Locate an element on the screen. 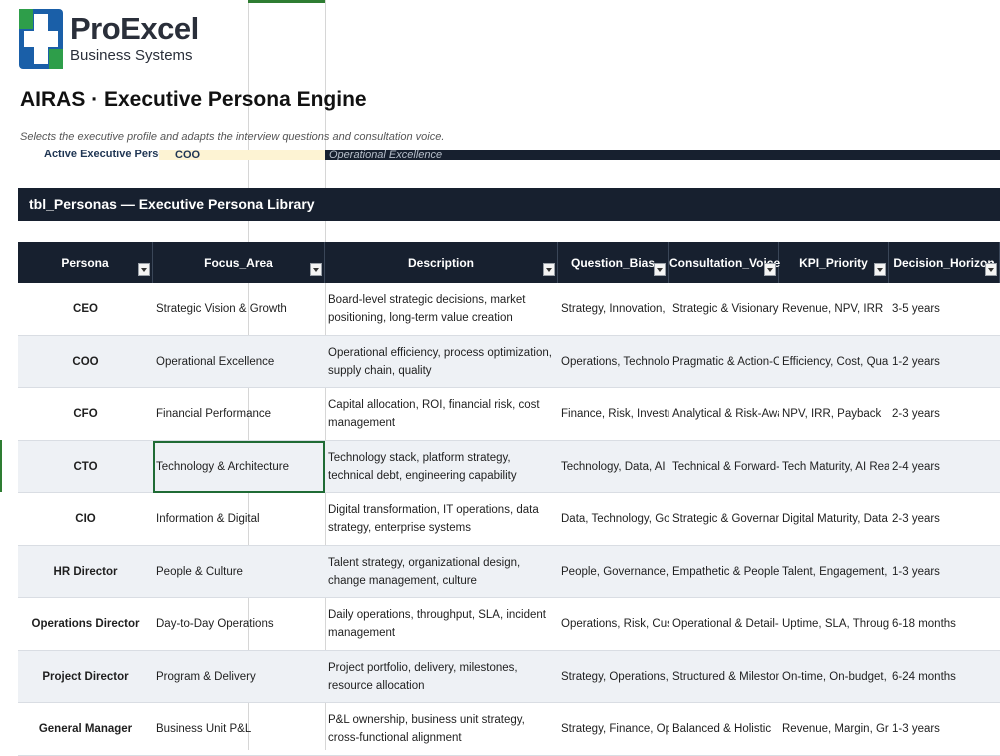 This screenshot has height=756, width=1000. cell-question-bias: Finance, Risk, Investment is located at coordinates (613, 414).